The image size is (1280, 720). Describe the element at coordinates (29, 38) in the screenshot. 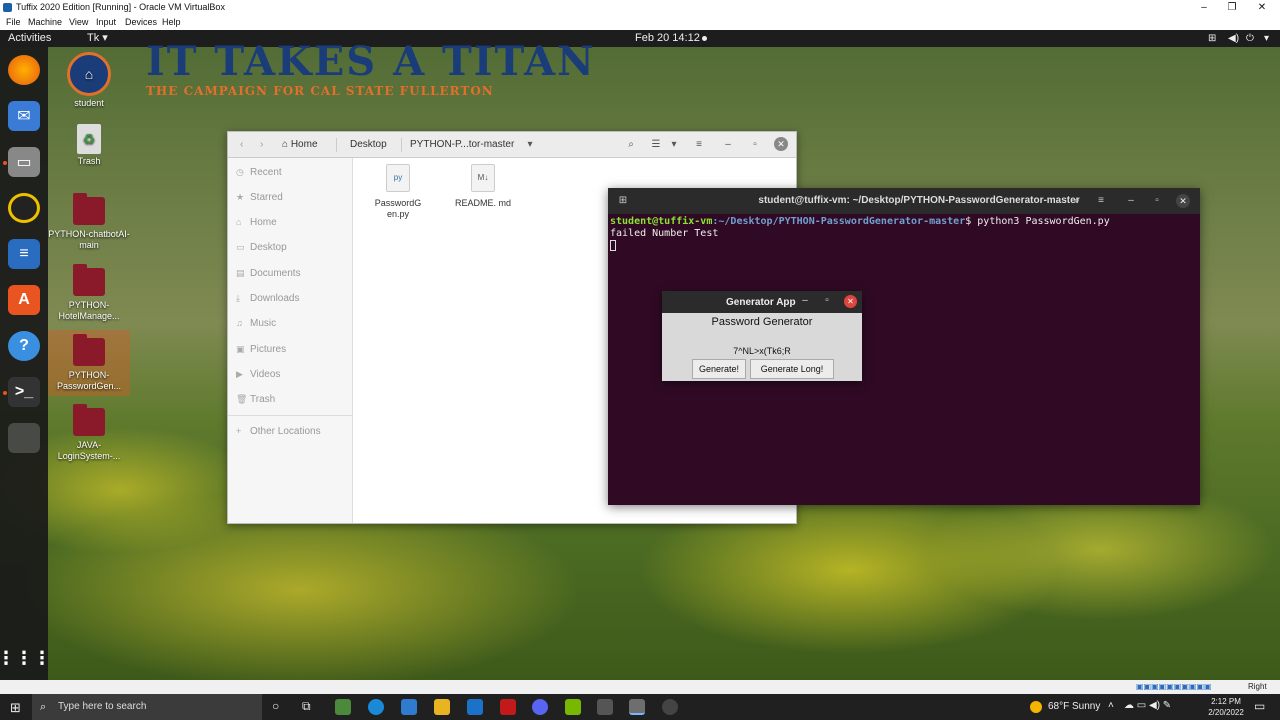

I see `activities-button: Activities` at that location.